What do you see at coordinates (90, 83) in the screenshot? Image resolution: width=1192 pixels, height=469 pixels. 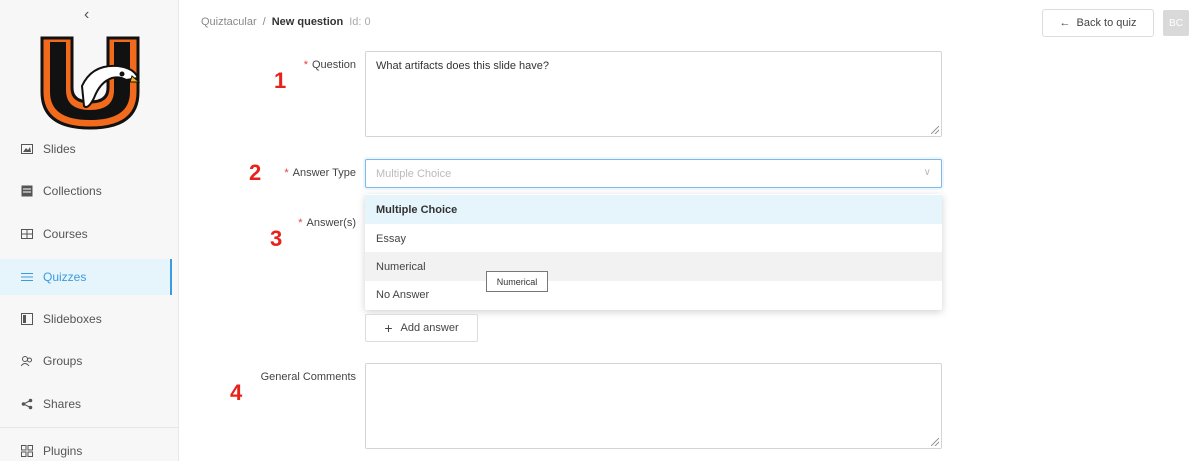 I see `university-logo` at bounding box center [90, 83].